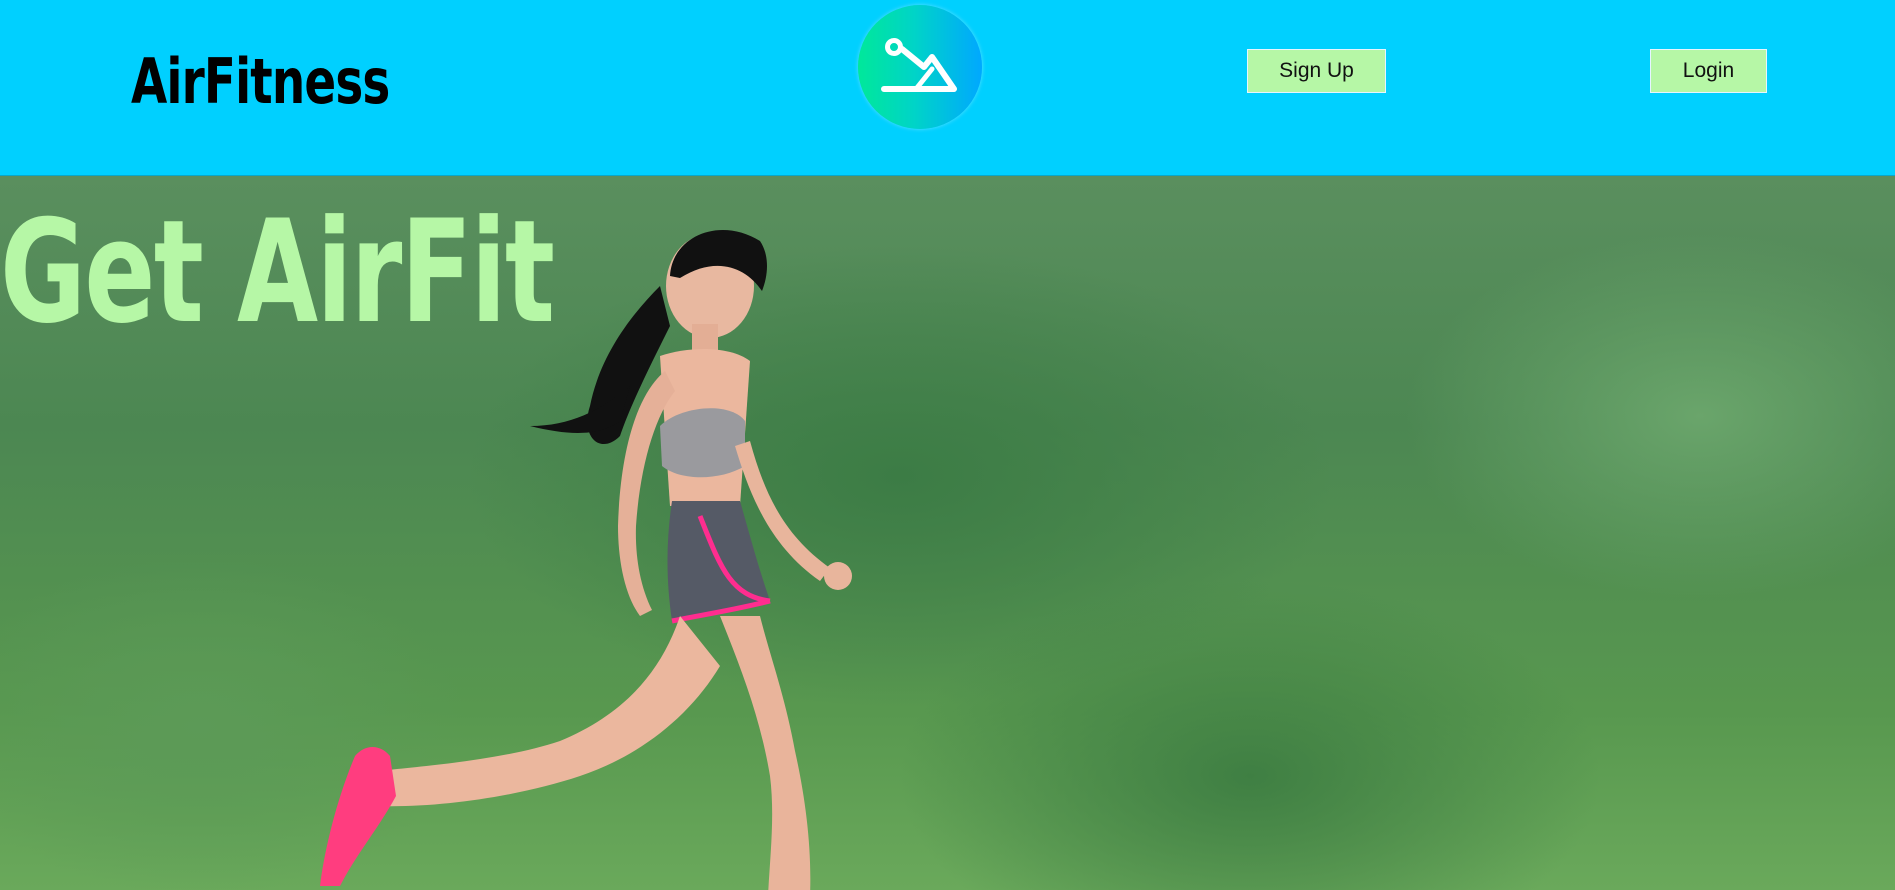  I want to click on brand-name: AirFitness, so click(260, 82).